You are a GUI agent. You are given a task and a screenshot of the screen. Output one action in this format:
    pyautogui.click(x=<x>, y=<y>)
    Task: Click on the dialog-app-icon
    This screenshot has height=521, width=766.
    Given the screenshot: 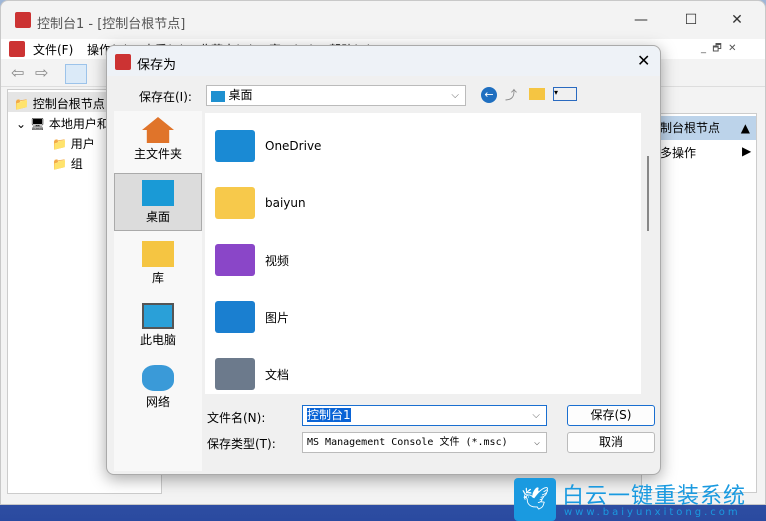 What is the action you would take?
    pyautogui.click(x=123, y=62)
    